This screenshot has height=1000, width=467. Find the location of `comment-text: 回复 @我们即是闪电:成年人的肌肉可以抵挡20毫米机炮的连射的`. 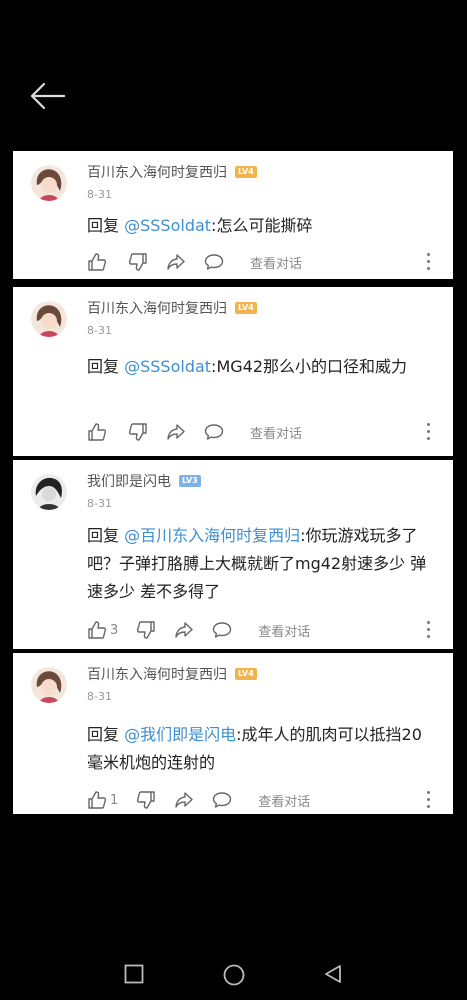

comment-text: 回复 @我们即是闪电:成年人的肌肉可以抵挡20毫米机炮的连射的 is located at coordinates (262, 749).